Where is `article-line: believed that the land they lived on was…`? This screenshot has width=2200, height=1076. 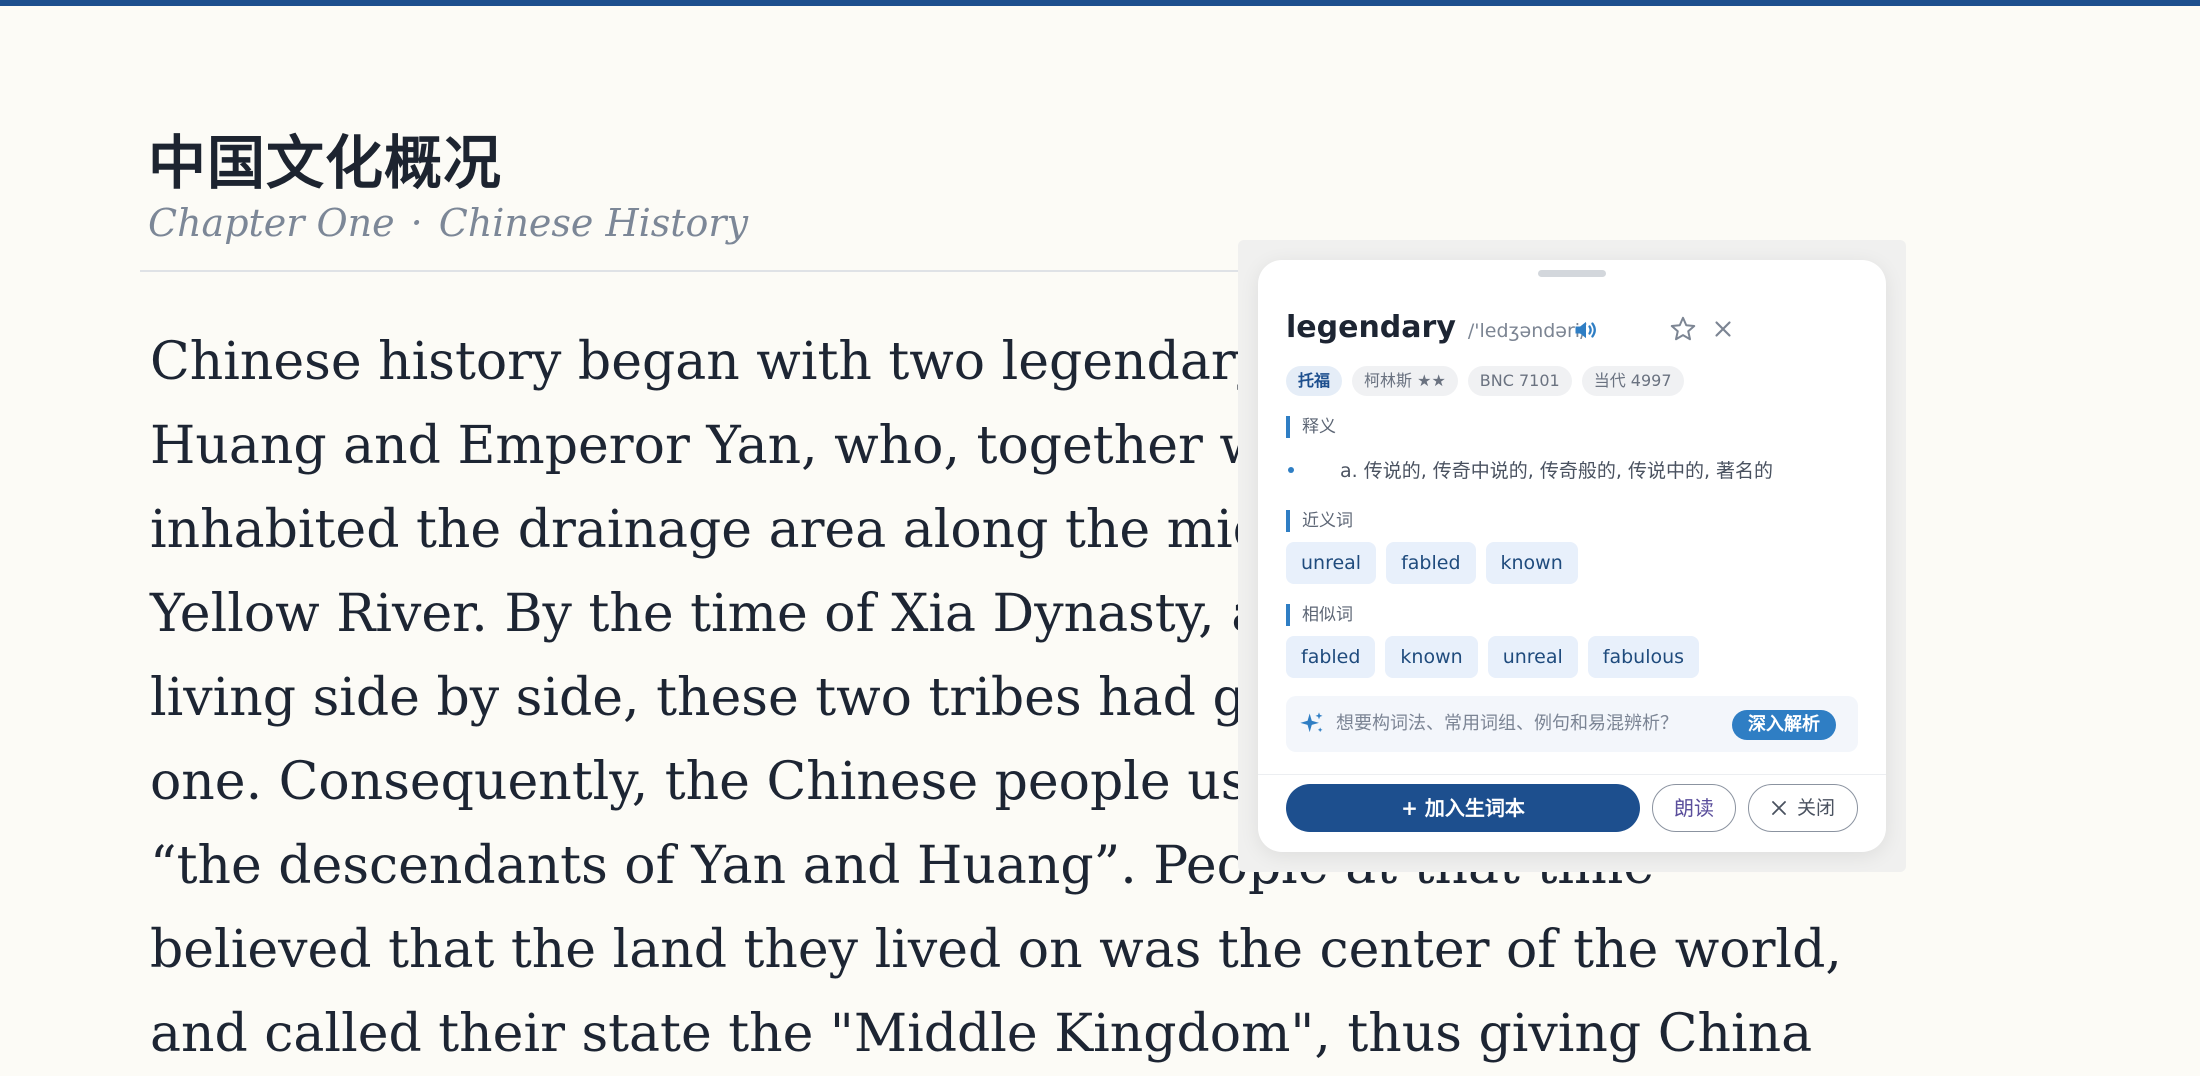
article-line: believed that the land they lived on was… is located at coordinates (996, 950).